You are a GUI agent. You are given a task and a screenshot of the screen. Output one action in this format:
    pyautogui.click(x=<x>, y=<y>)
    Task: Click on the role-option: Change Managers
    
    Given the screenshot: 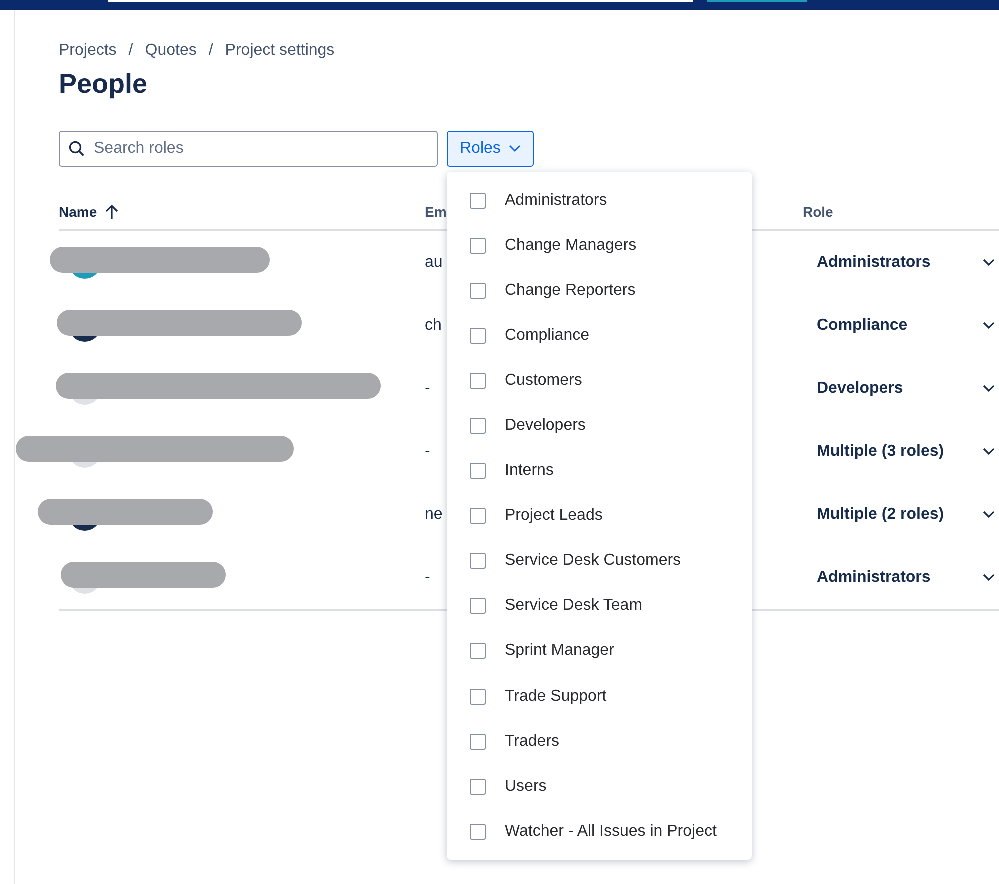 What is the action you would take?
    pyautogui.click(x=599, y=245)
    